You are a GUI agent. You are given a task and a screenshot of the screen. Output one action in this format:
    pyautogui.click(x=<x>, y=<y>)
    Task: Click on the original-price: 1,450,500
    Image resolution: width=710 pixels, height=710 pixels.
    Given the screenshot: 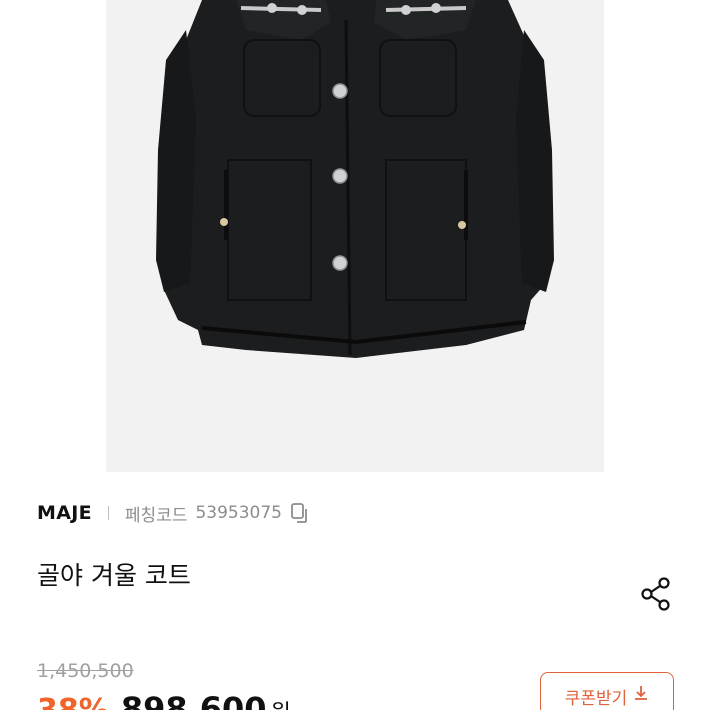 What is the action you would take?
    pyautogui.click(x=85, y=671)
    